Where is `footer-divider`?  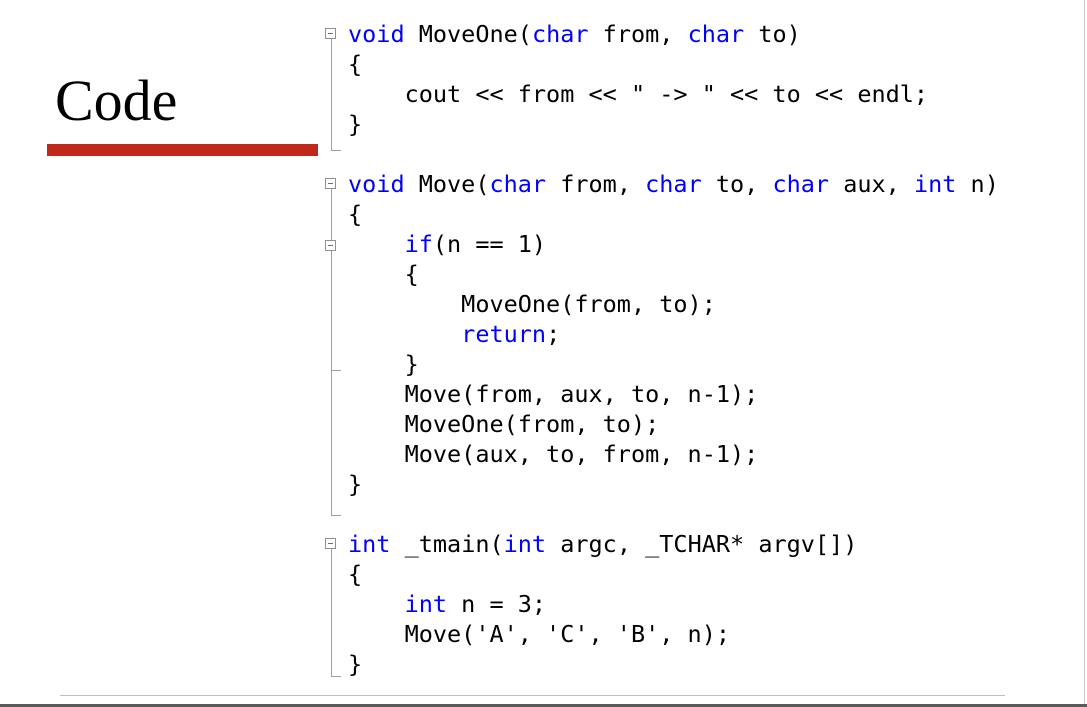
footer-divider is located at coordinates (532, 695).